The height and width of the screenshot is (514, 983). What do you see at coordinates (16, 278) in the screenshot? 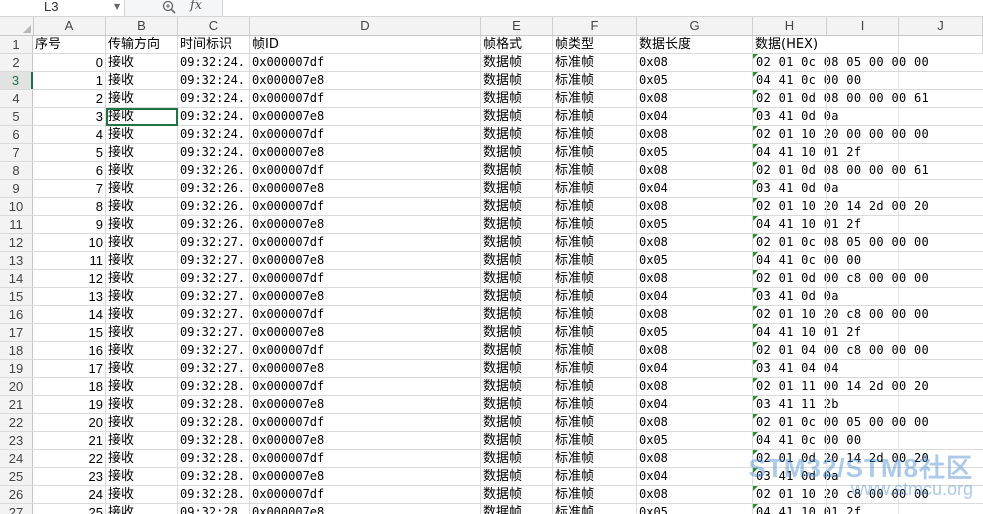
I see `row-number: 14` at bounding box center [16, 278].